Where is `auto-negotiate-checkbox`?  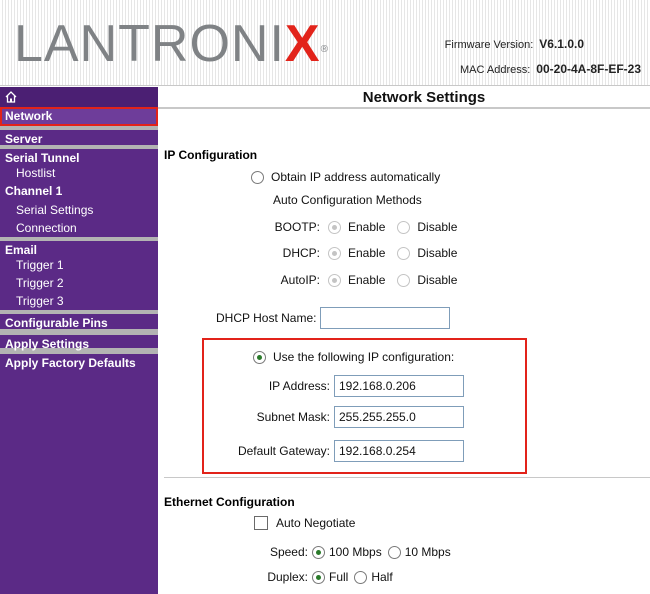
auto-negotiate-checkbox is located at coordinates (261, 523).